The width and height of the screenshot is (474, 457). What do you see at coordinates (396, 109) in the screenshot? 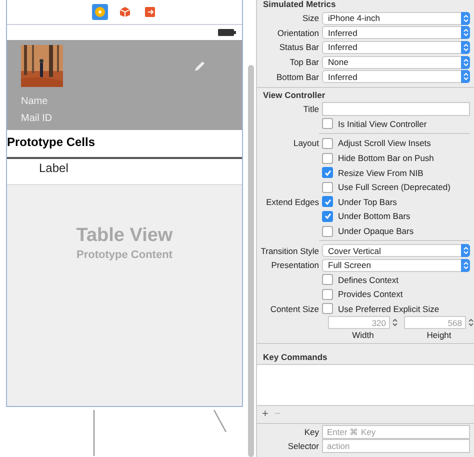
I see `title-field` at bounding box center [396, 109].